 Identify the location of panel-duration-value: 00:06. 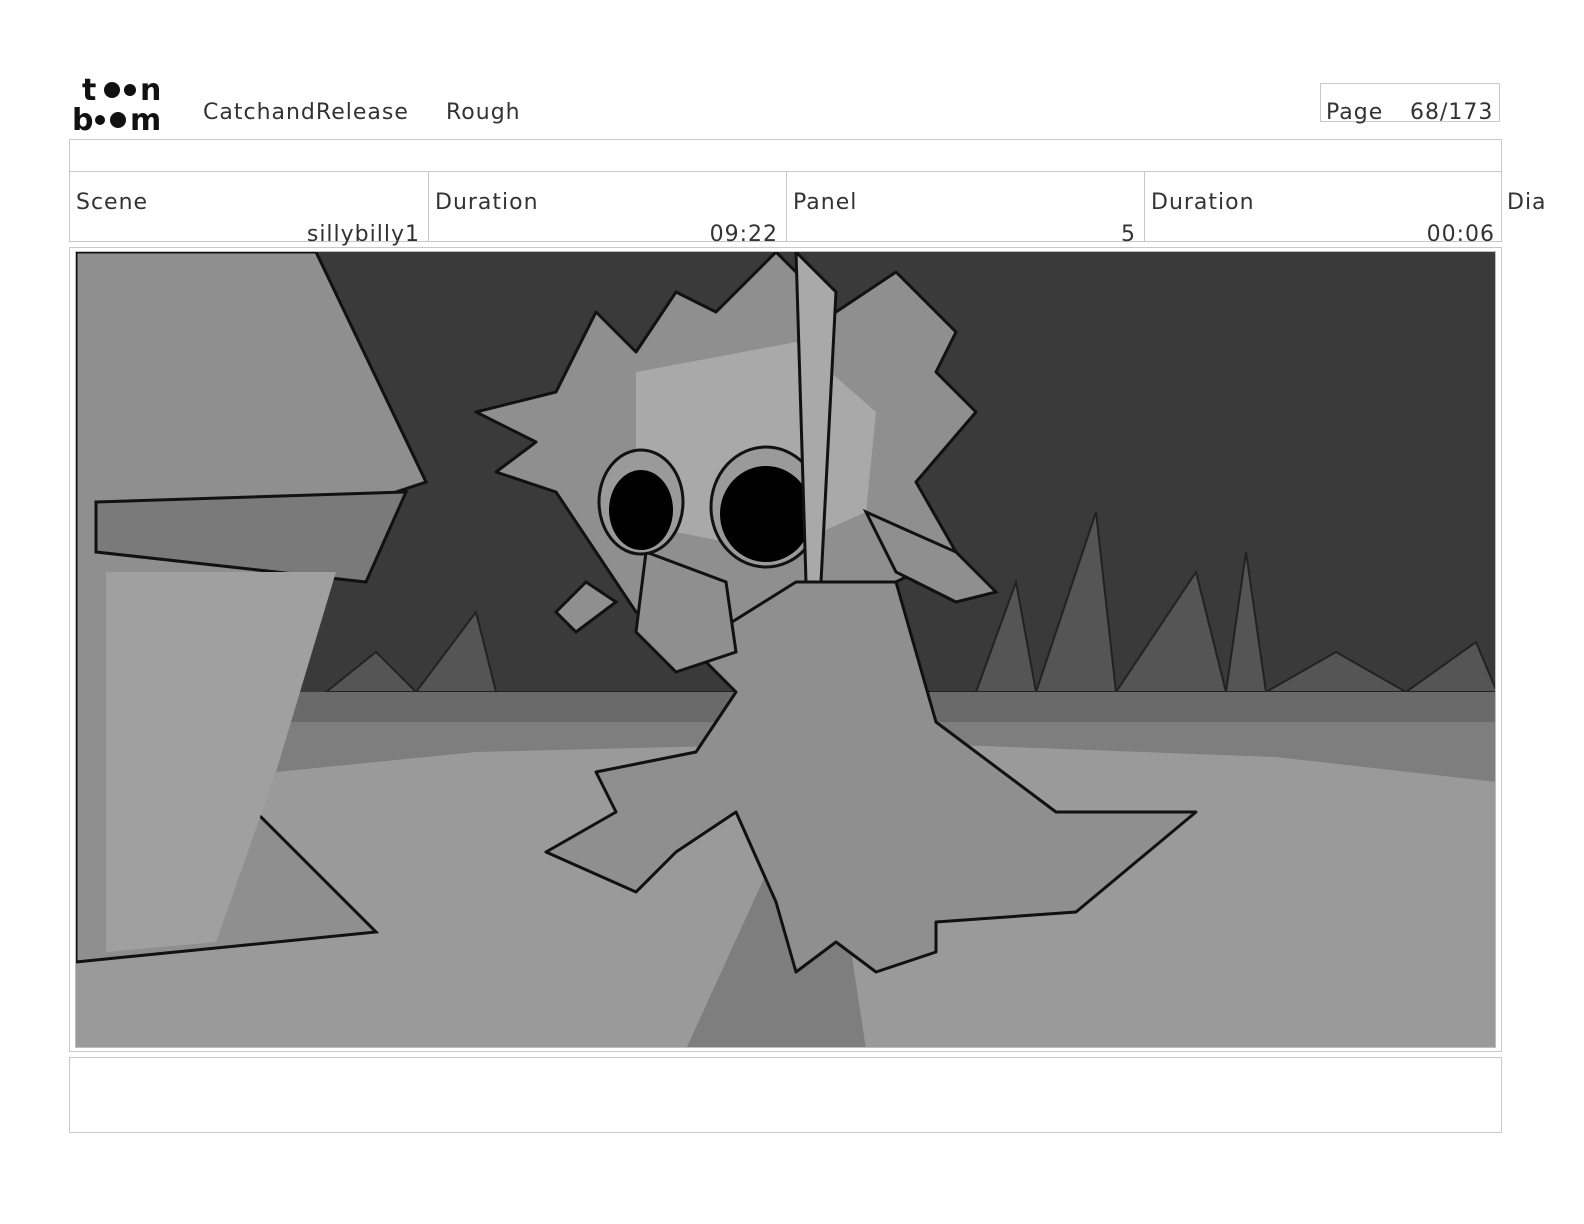
(1460, 234).